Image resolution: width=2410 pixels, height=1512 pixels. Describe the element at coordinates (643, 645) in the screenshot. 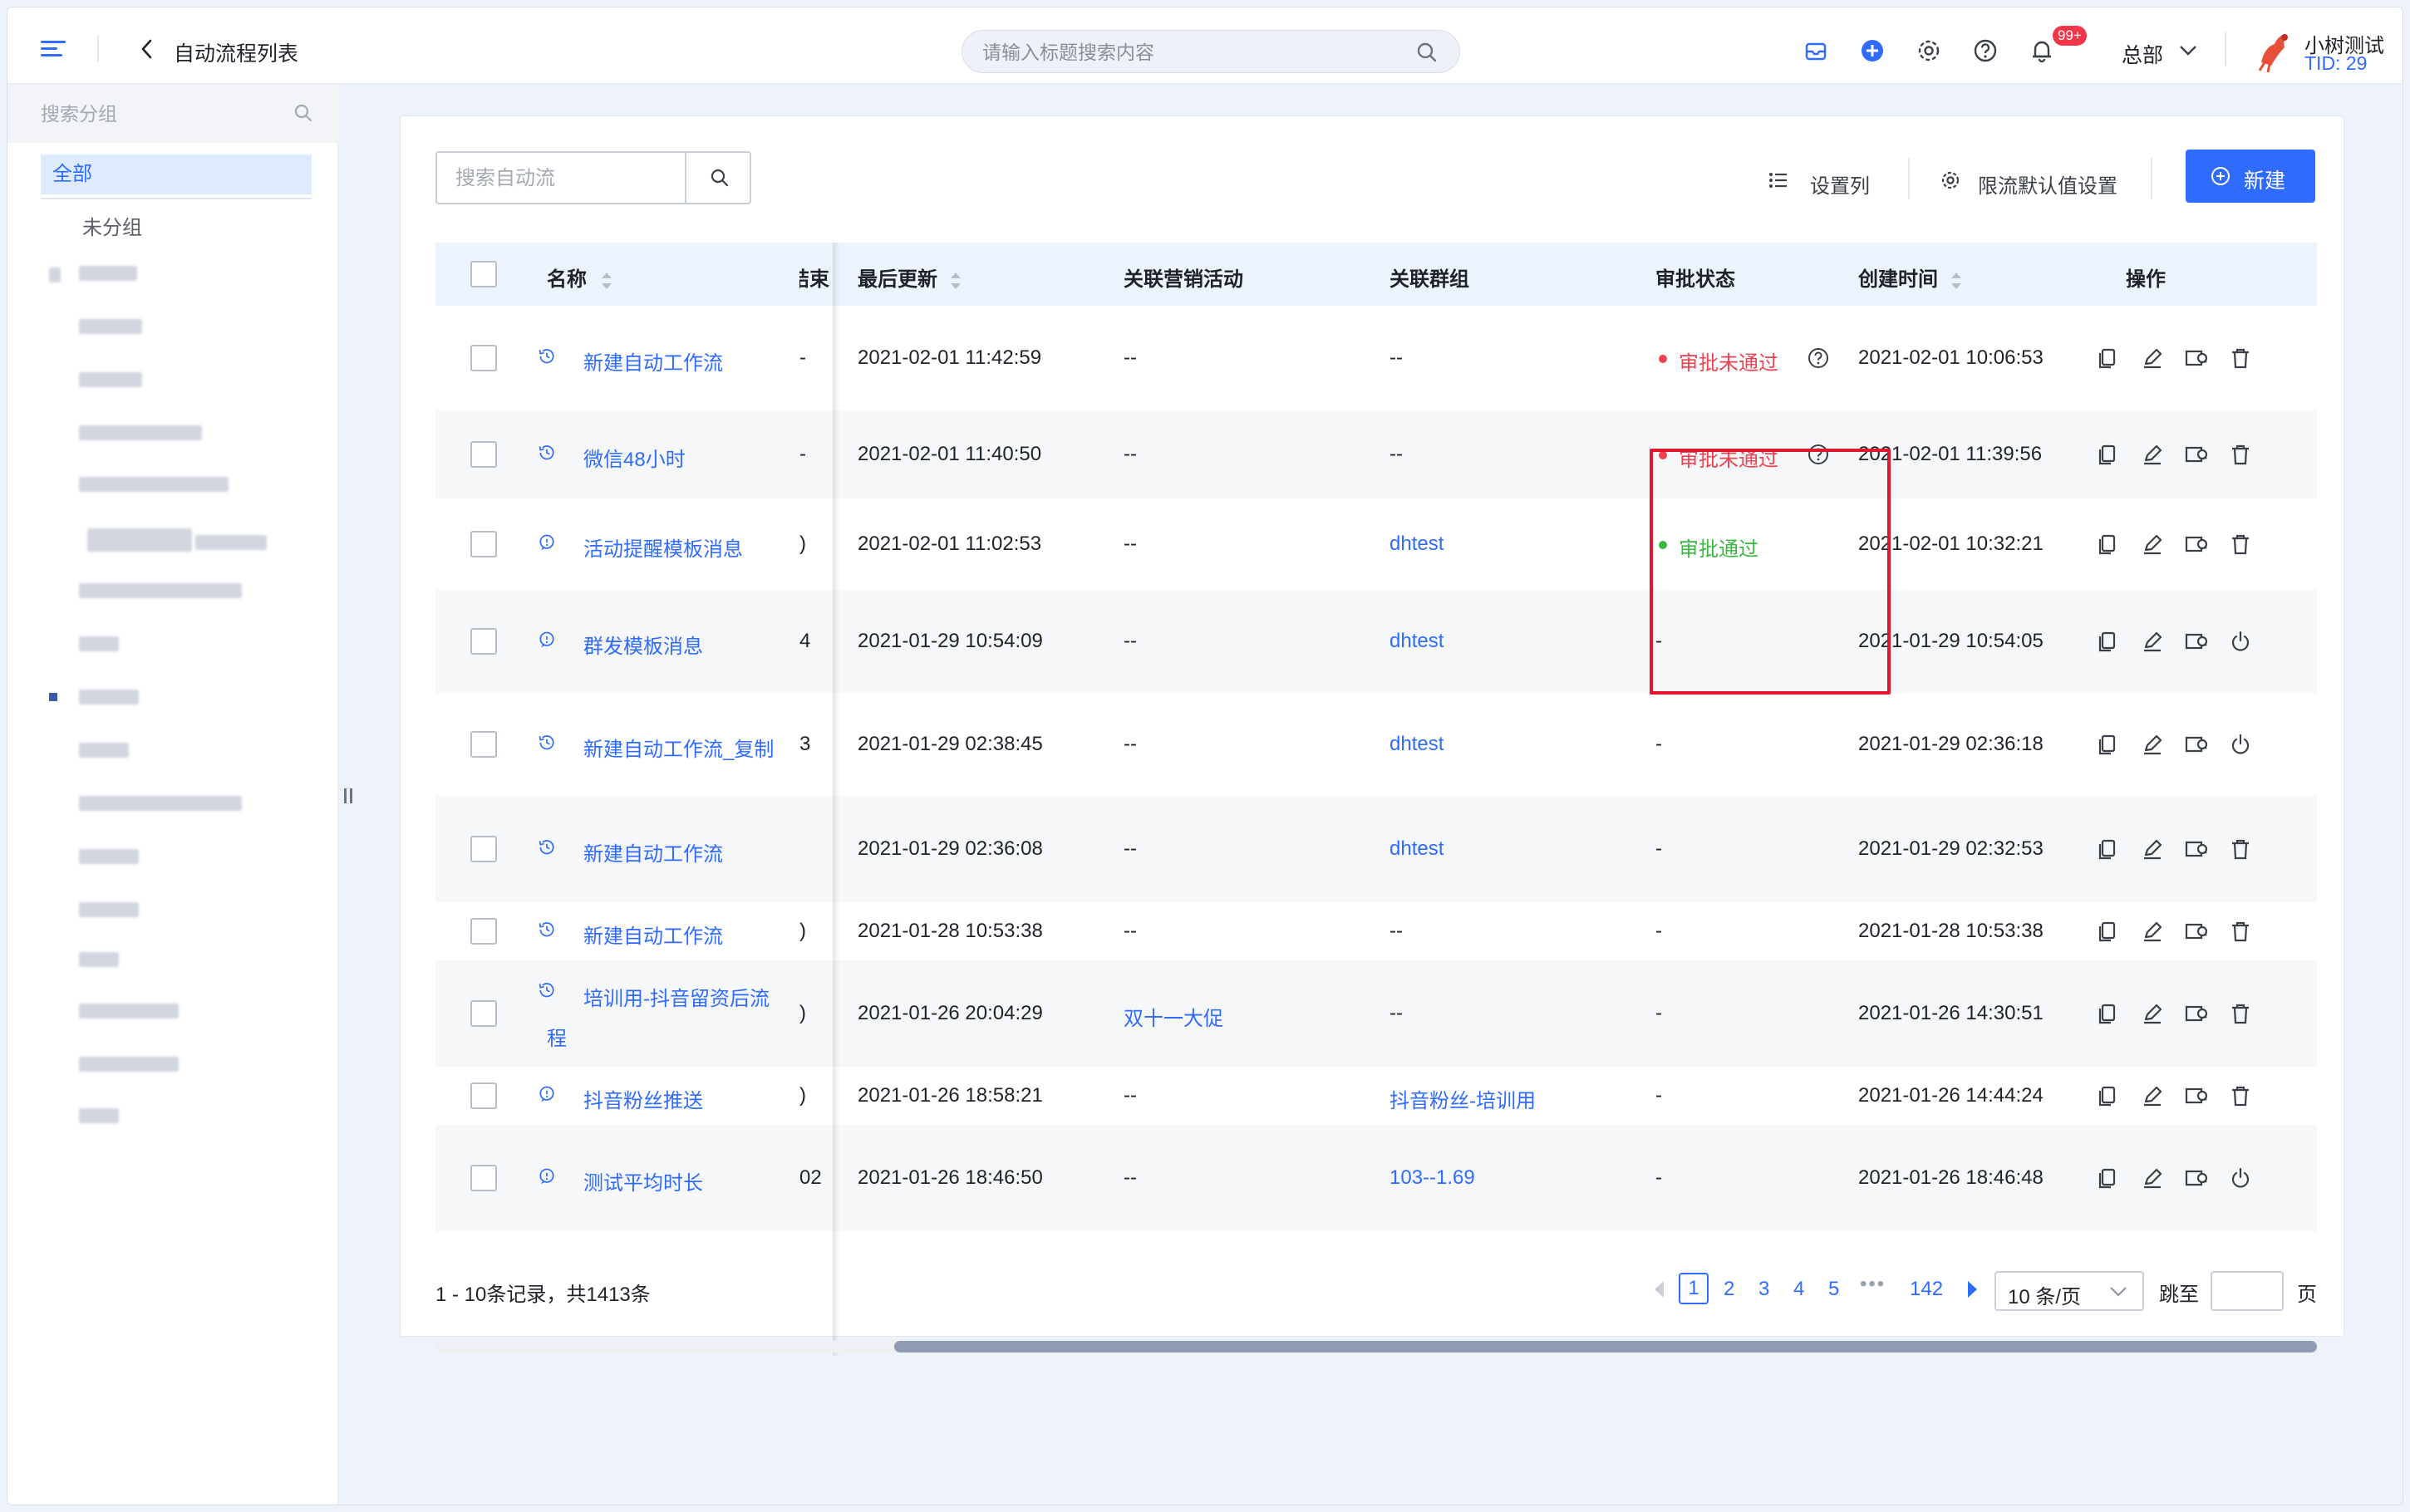

I see `flow-name-link: 群发模板消息` at that location.